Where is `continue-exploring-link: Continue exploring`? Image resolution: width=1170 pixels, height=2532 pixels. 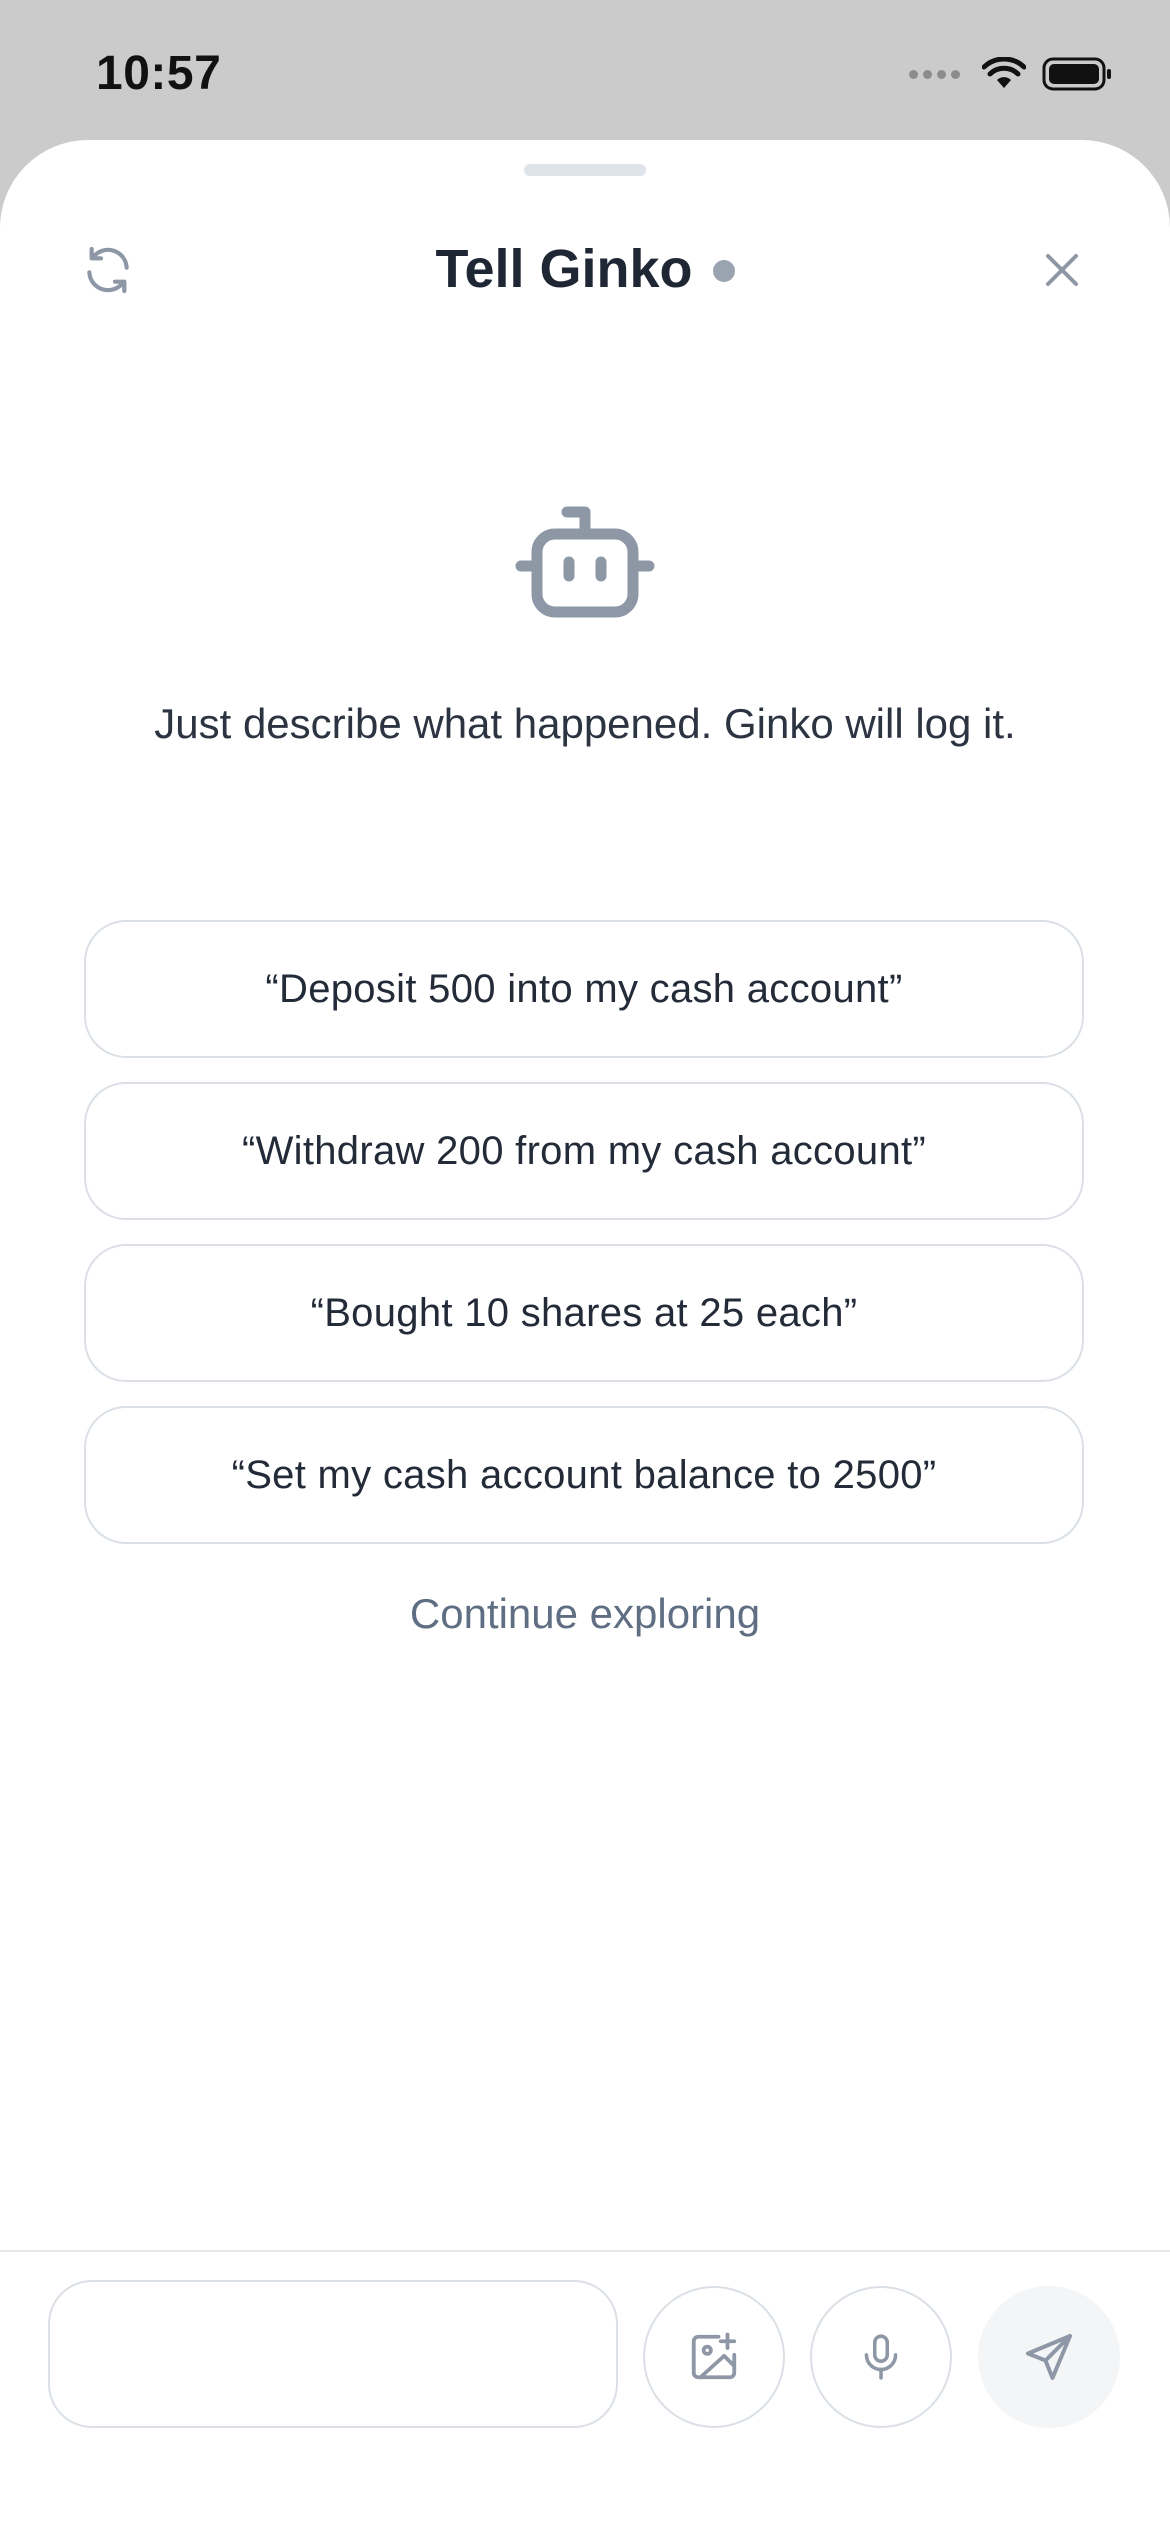 continue-exploring-link: Continue exploring is located at coordinates (585, 1614).